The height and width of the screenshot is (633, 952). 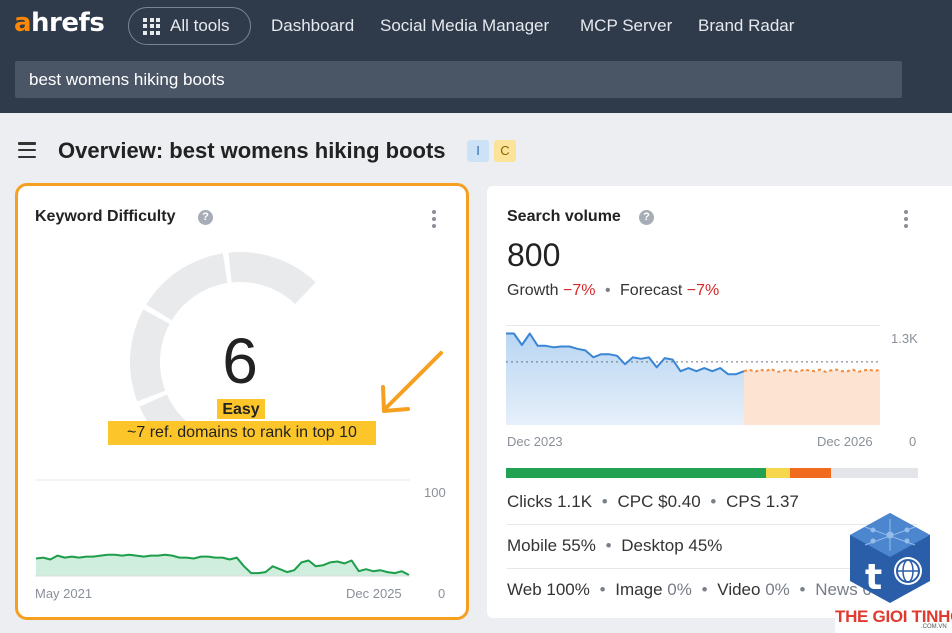 What do you see at coordinates (703, 290) in the screenshot?
I see `forecast-value: −7%` at bounding box center [703, 290].